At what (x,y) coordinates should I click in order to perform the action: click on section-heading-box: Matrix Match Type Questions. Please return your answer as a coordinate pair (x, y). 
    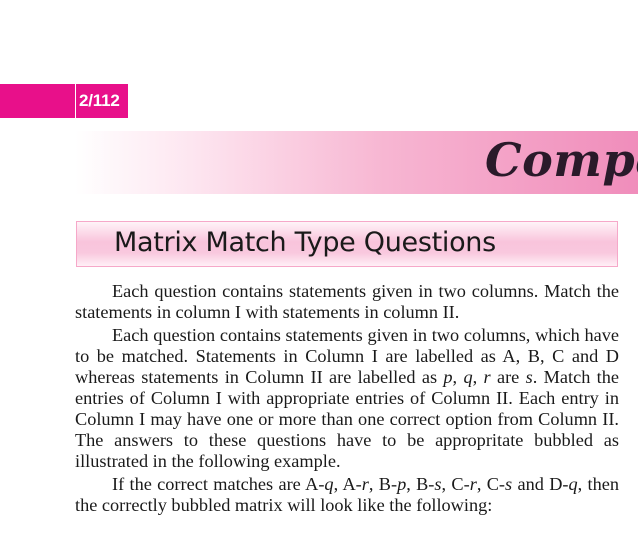
    Looking at the image, I should click on (347, 244).